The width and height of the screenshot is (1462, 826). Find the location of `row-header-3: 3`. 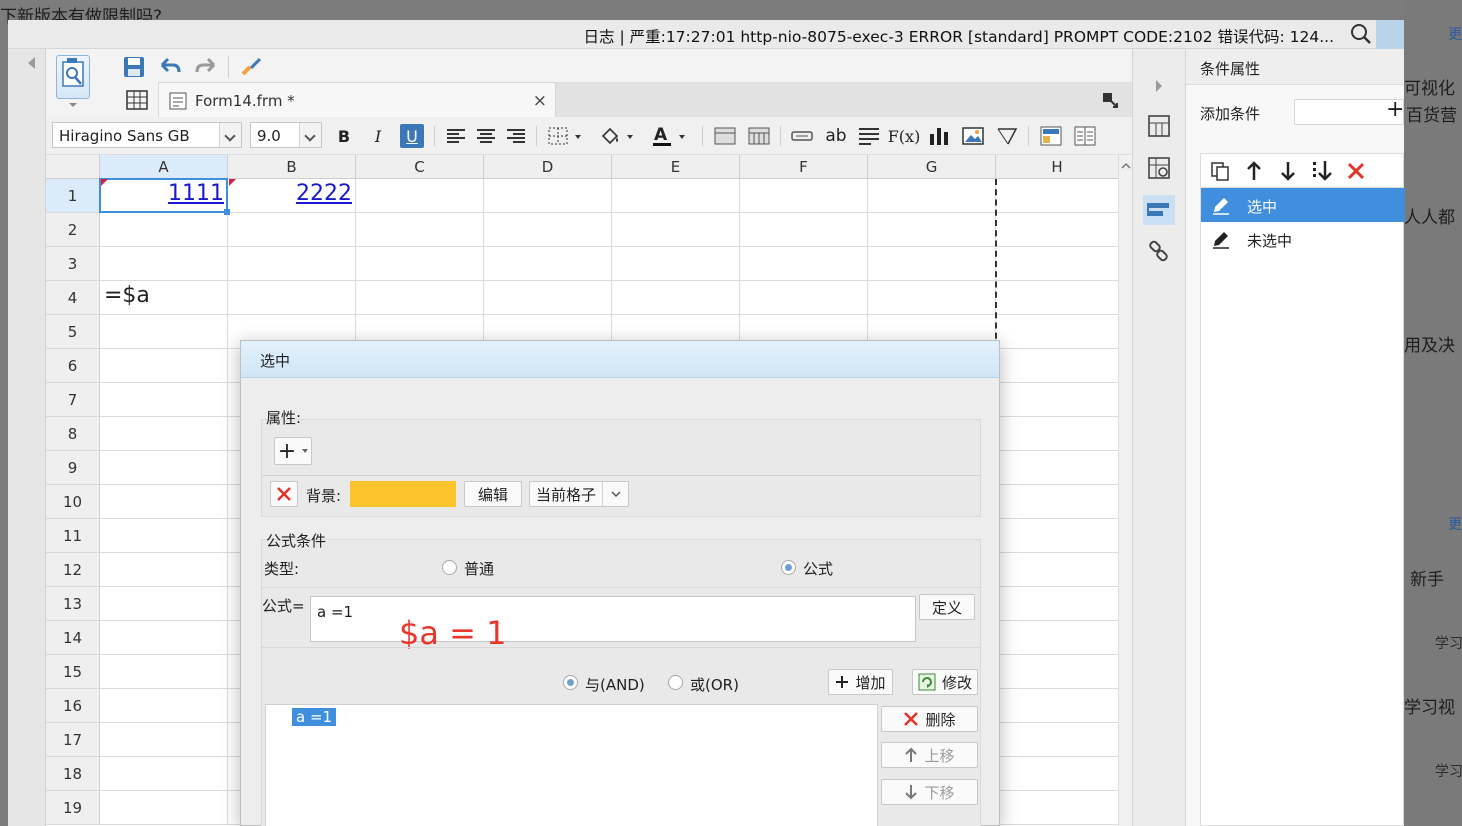

row-header-3: 3 is located at coordinates (73, 264).